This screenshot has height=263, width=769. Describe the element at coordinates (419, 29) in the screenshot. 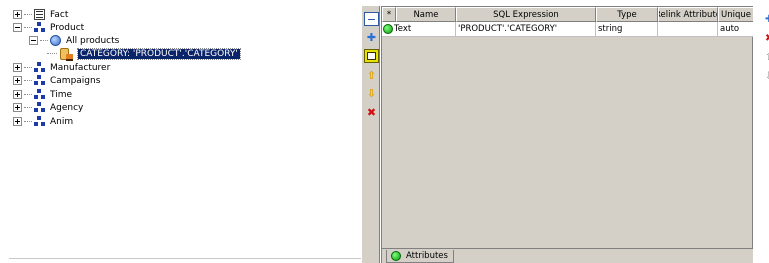

I see `cell-name: Text` at that location.